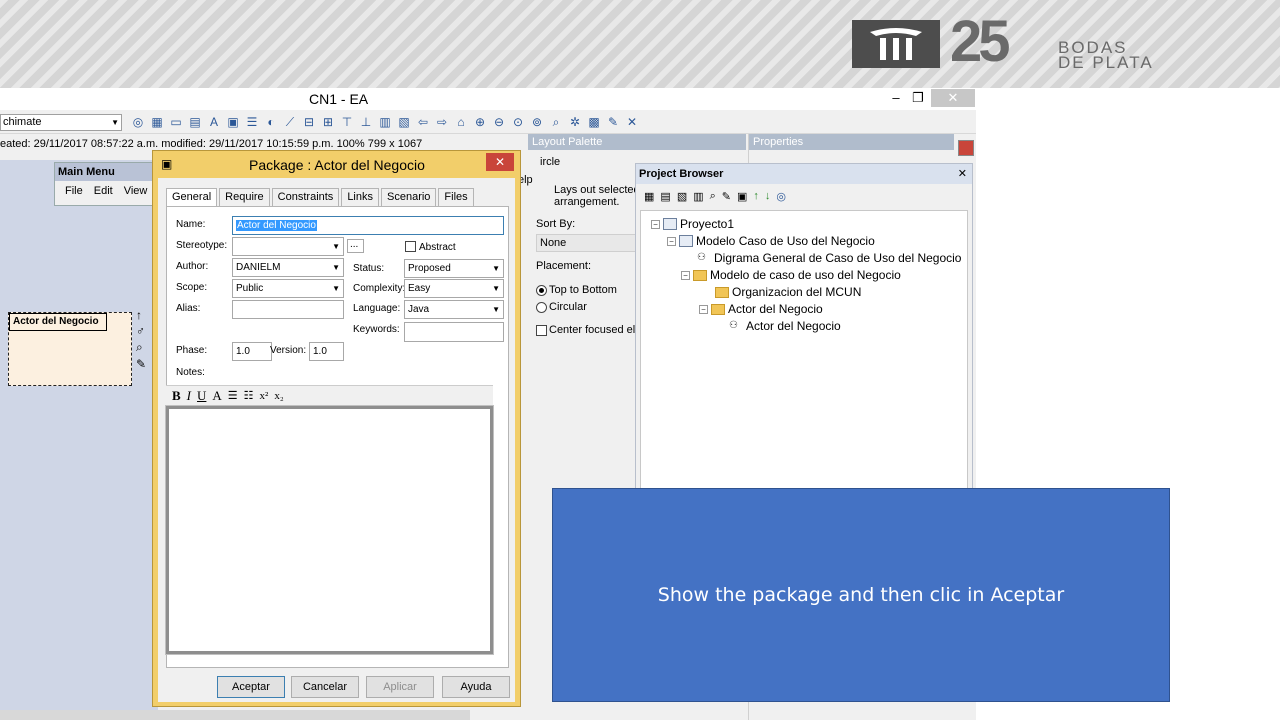  I want to click on radio-unselected, so click(541, 307).